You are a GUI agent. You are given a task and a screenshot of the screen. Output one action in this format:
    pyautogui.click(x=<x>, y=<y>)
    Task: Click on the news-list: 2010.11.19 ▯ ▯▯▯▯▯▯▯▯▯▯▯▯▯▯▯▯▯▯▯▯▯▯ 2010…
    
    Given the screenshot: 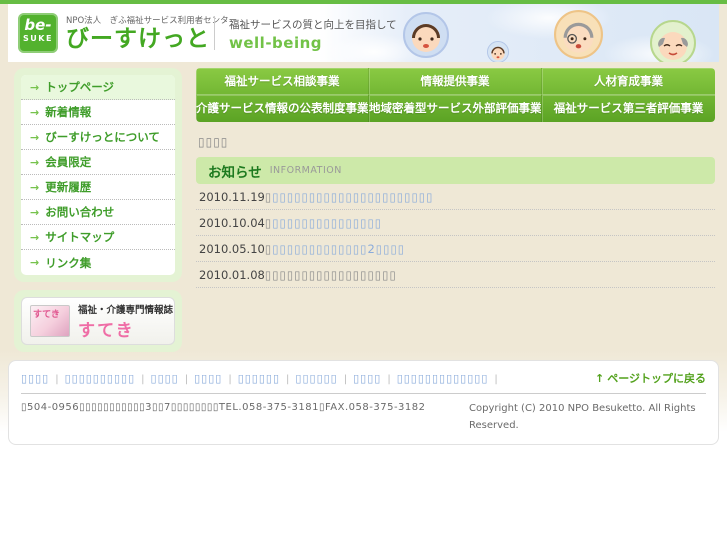 What is the action you would take?
    pyautogui.click(x=455, y=236)
    